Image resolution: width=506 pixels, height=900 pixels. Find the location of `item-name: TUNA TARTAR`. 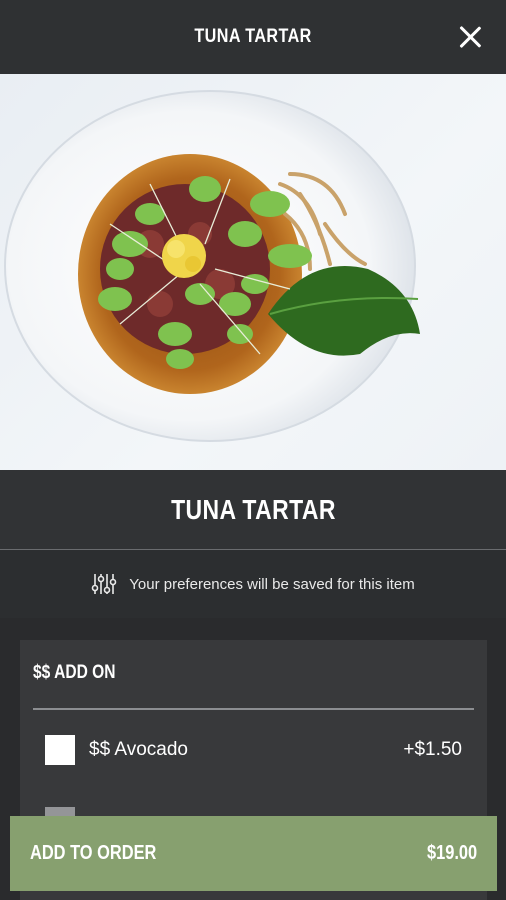

item-name: TUNA TARTAR is located at coordinates (253, 509).